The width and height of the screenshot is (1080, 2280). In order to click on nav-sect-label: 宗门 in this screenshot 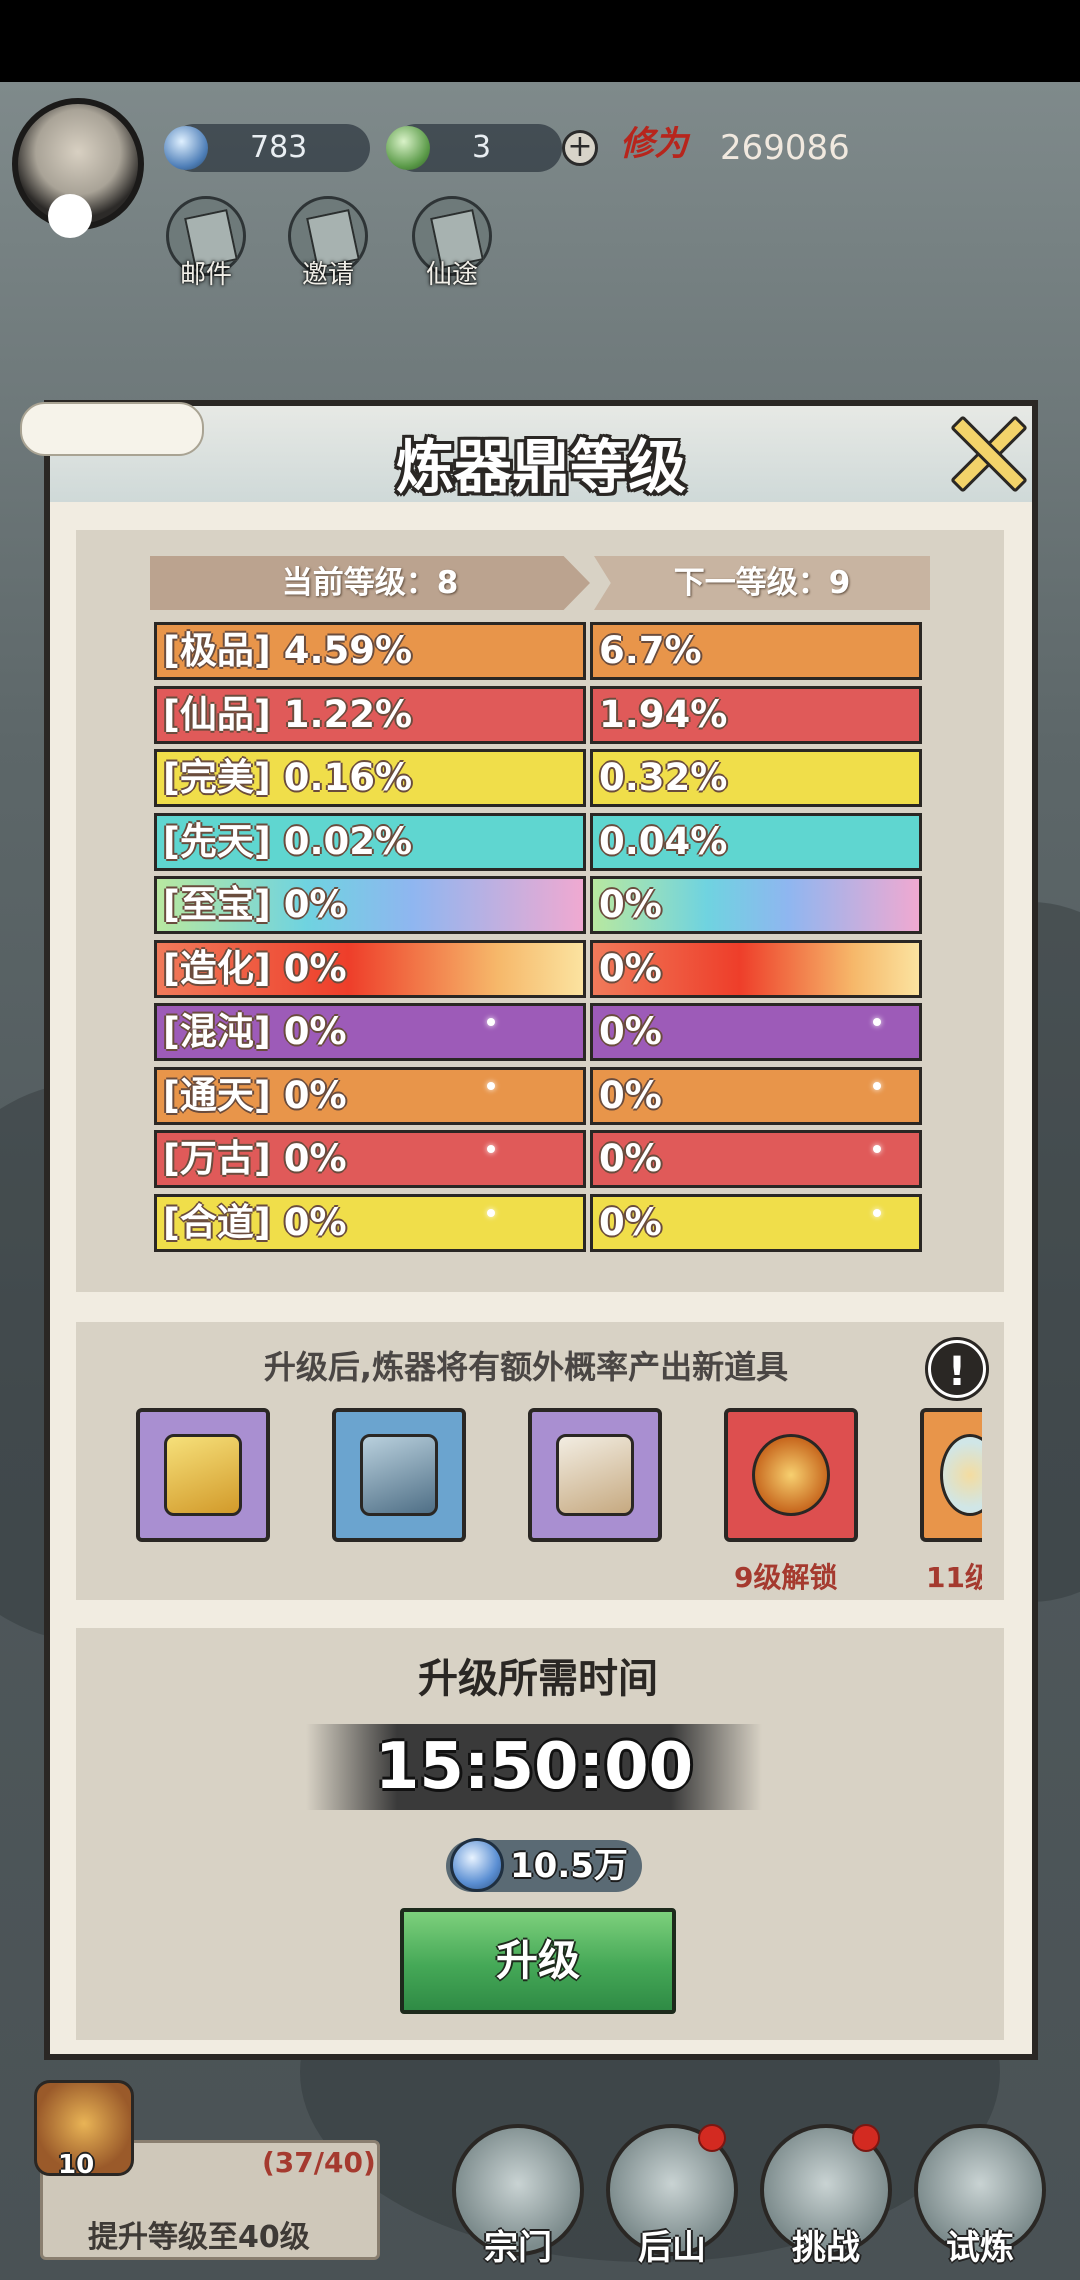, I will do `click(518, 2248)`.